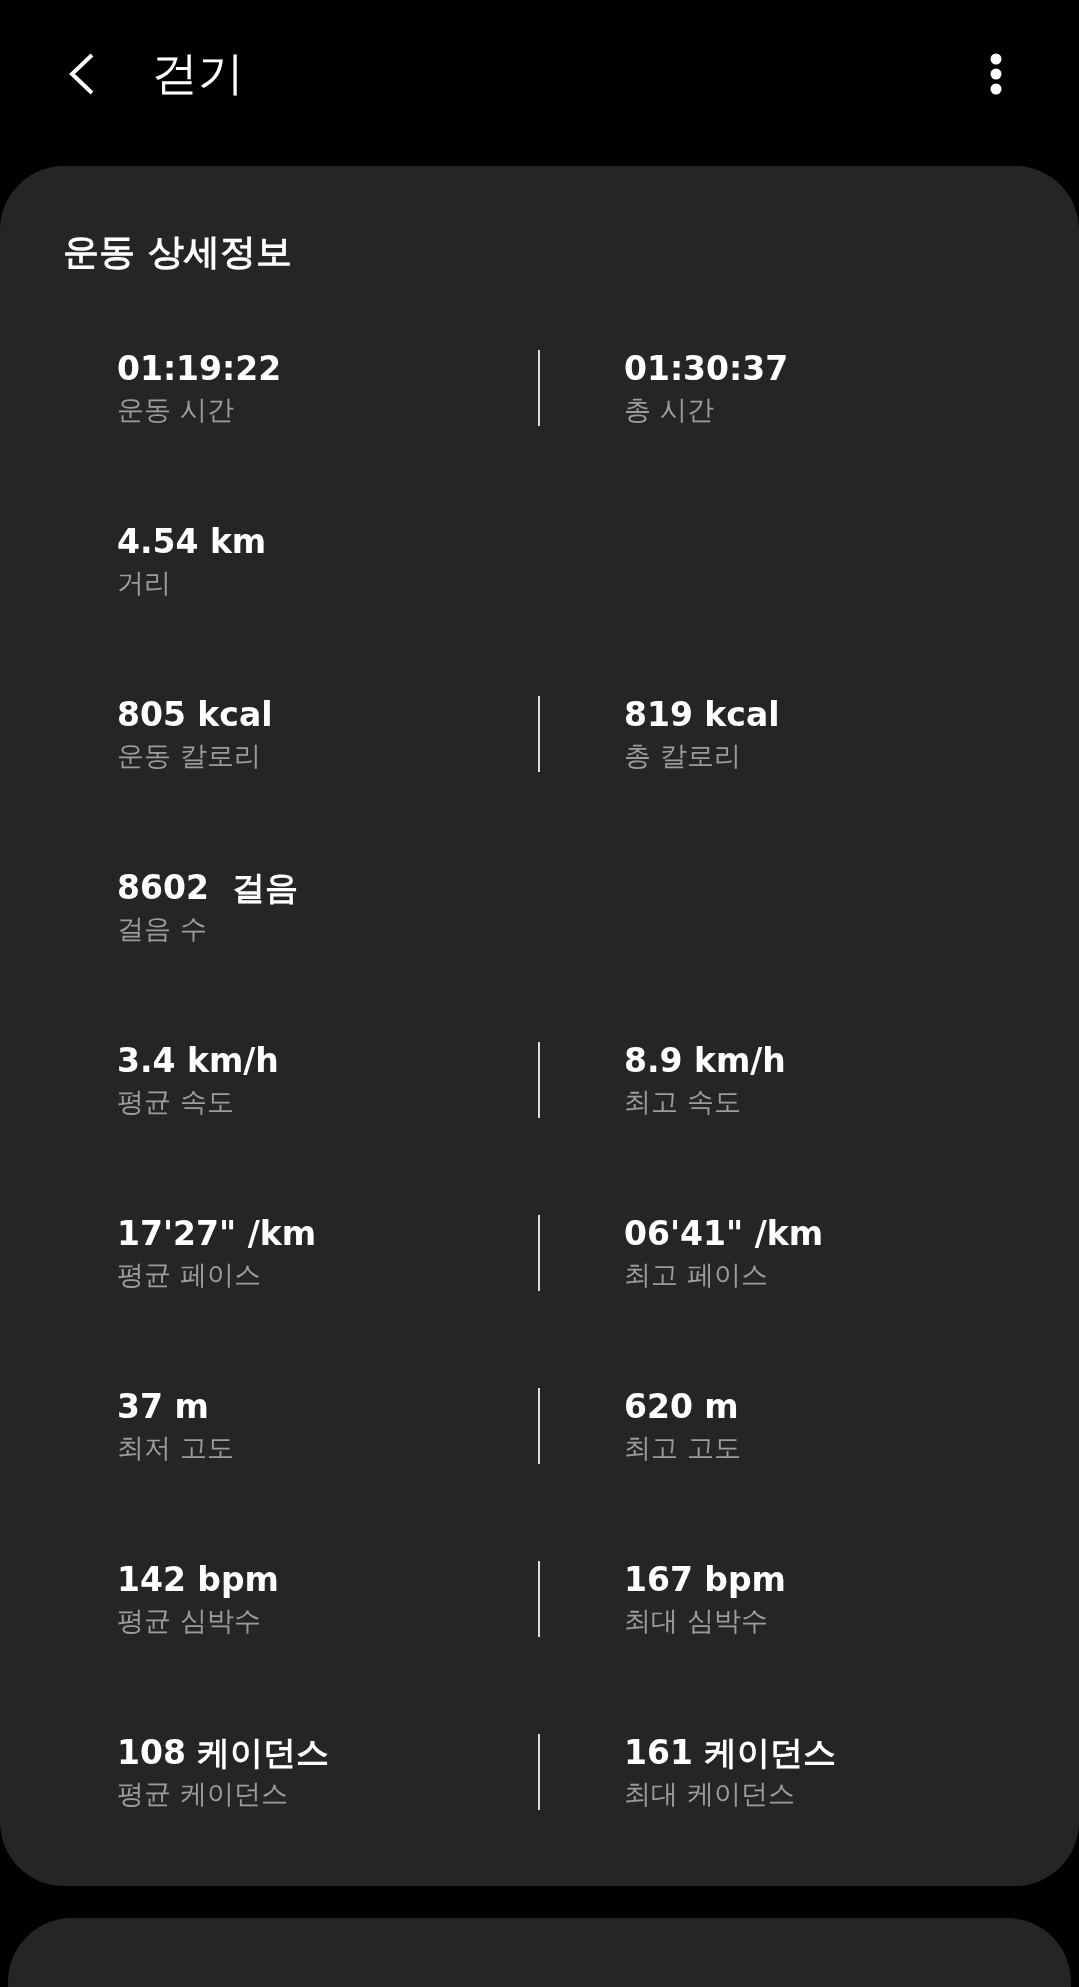 This screenshot has width=1079, height=1987. Describe the element at coordinates (198, 1579) in the screenshot. I see `stat-value: 142 bpm` at that location.